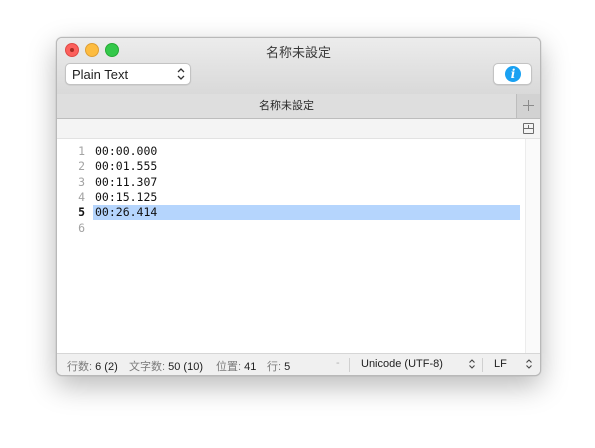 This screenshot has width=595, height=448. I want to click on chars-count-value: 50 (10), so click(185, 367).